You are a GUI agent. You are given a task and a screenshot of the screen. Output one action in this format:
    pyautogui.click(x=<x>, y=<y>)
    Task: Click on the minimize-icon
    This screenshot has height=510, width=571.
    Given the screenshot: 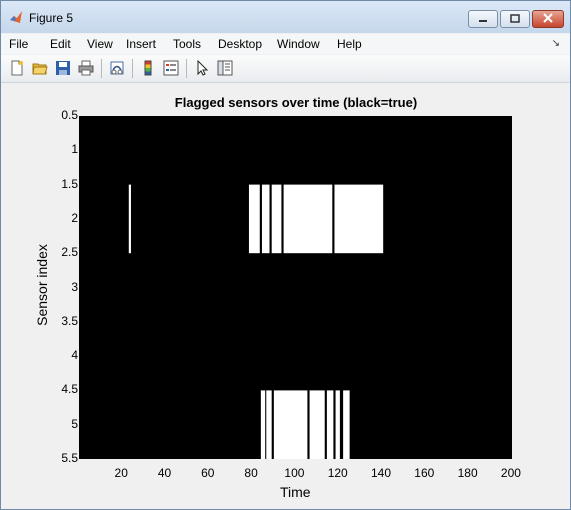 What is the action you would take?
    pyautogui.click(x=483, y=19)
    